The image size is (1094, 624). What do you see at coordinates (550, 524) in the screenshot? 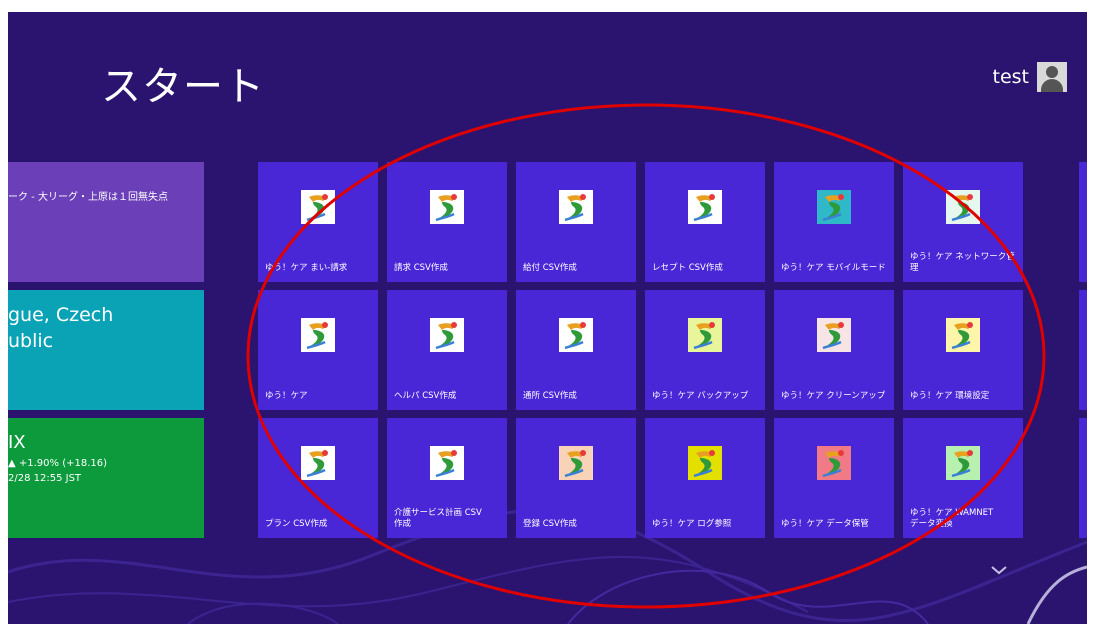
I see `app-tile-label: 登録 CSV作成` at bounding box center [550, 524].